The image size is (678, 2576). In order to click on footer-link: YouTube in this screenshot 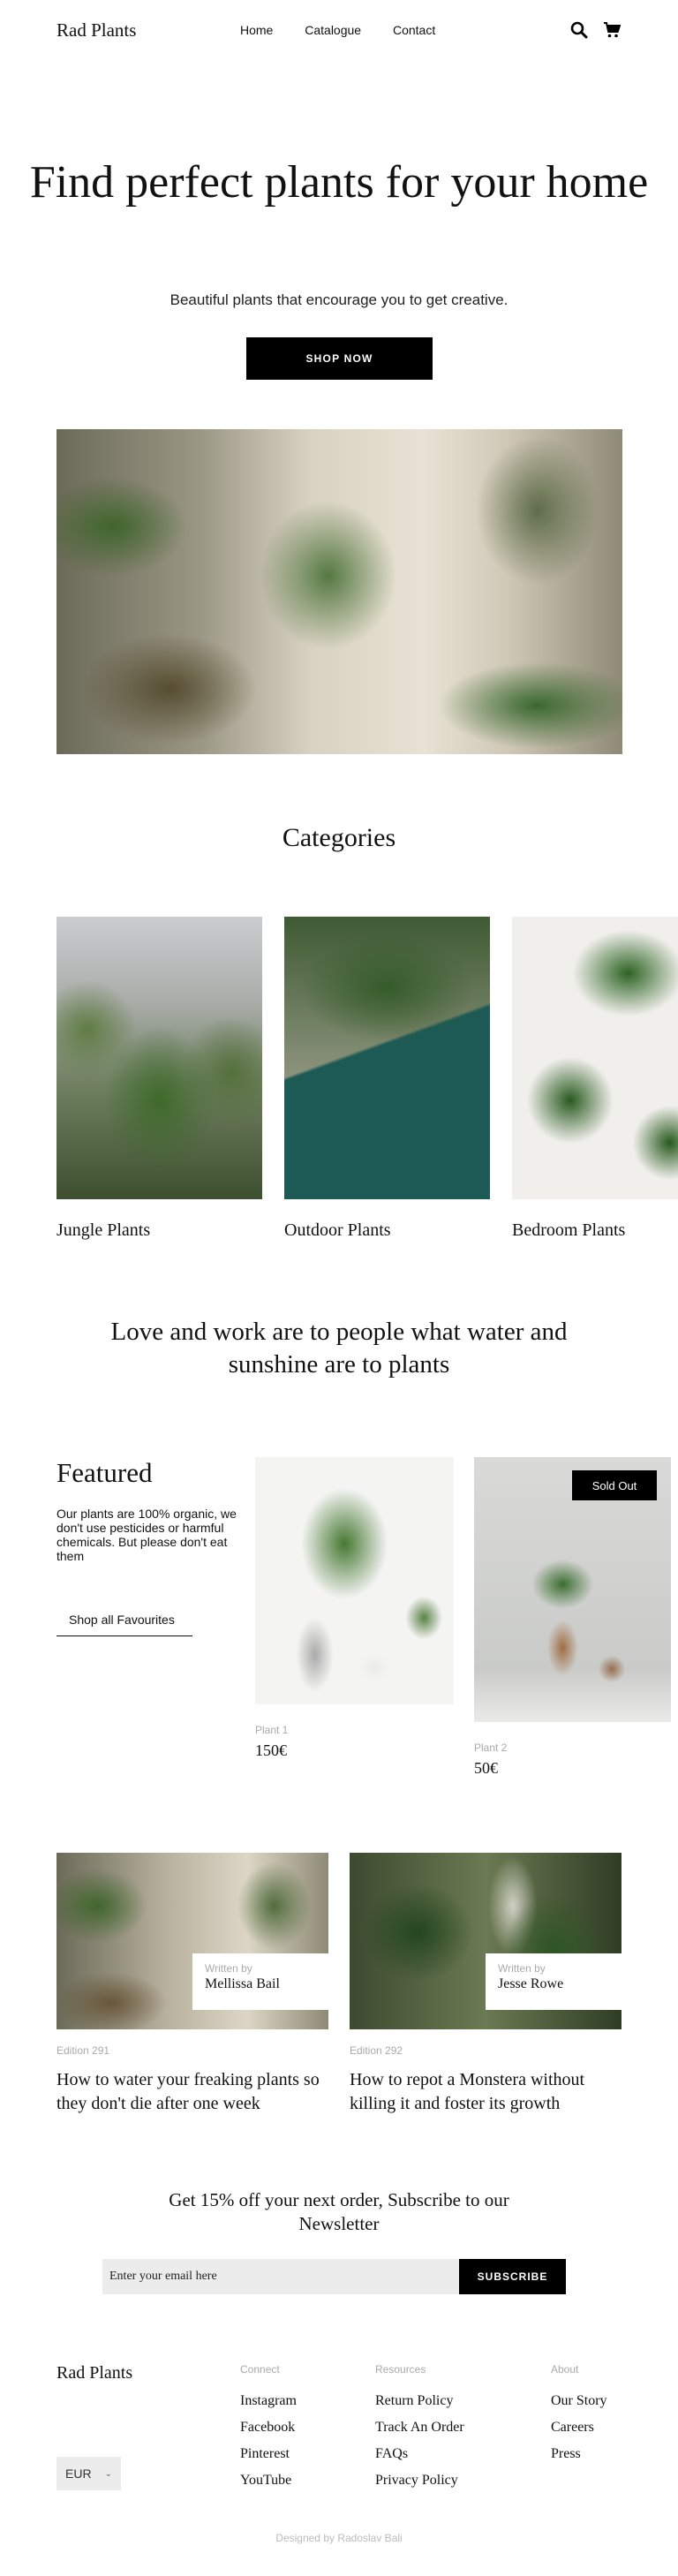, I will do `click(268, 2486)`.